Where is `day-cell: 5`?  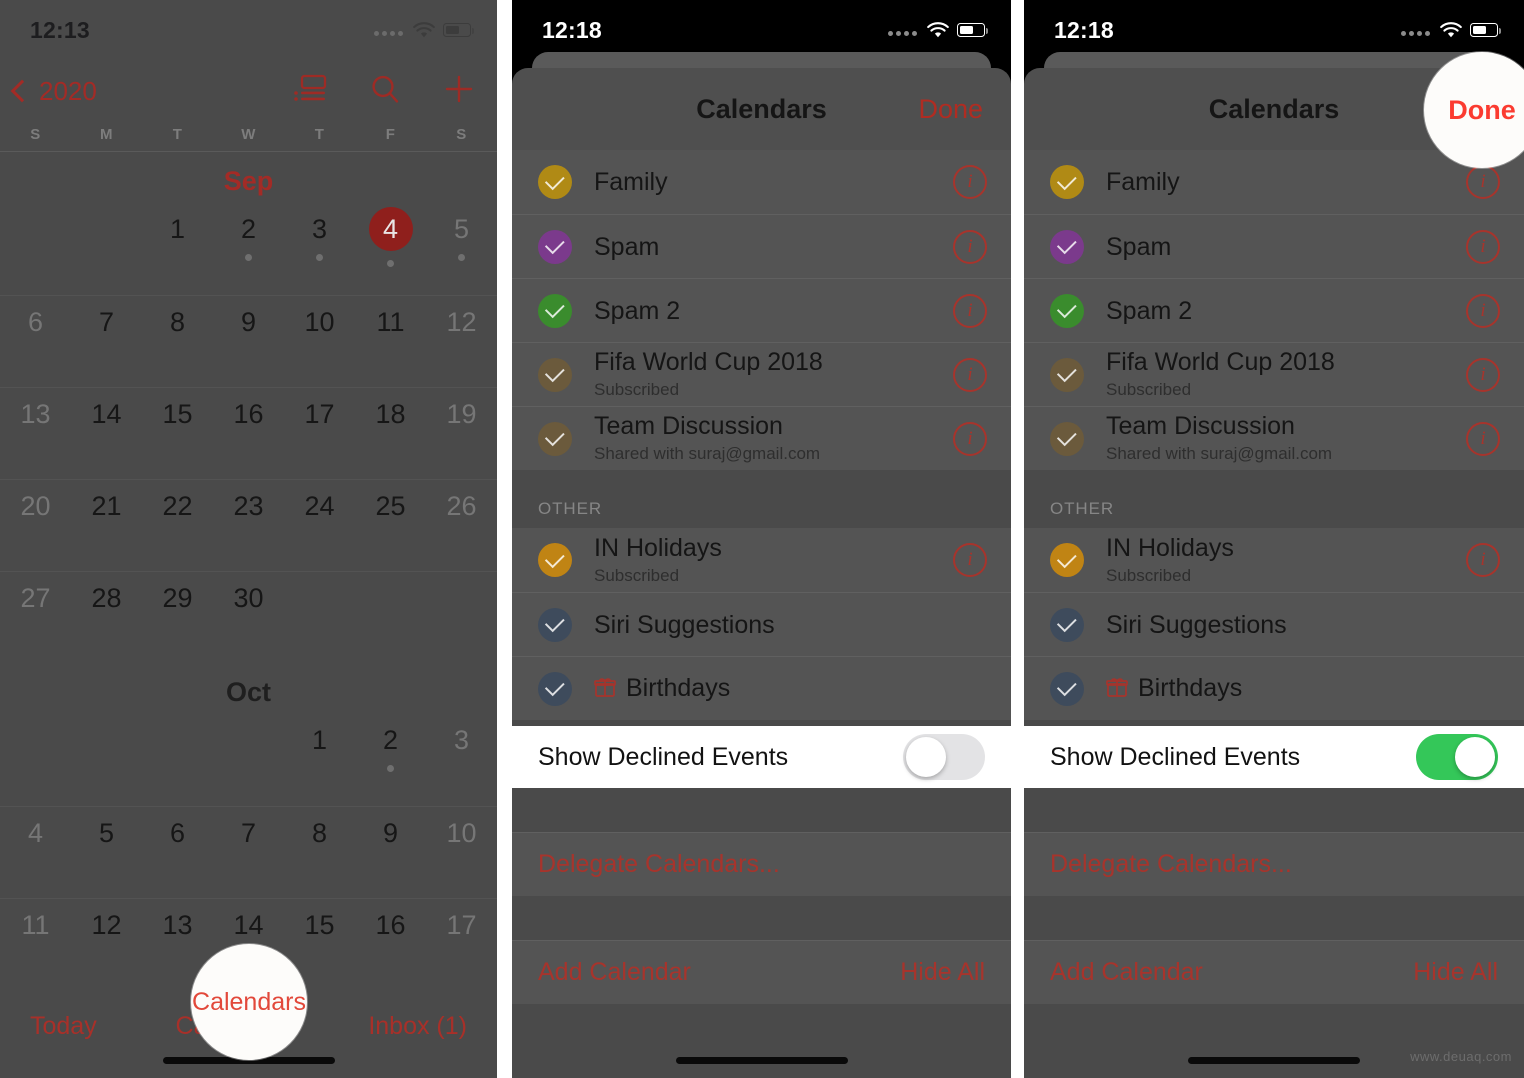
day-cell: 5 is located at coordinates (461, 249).